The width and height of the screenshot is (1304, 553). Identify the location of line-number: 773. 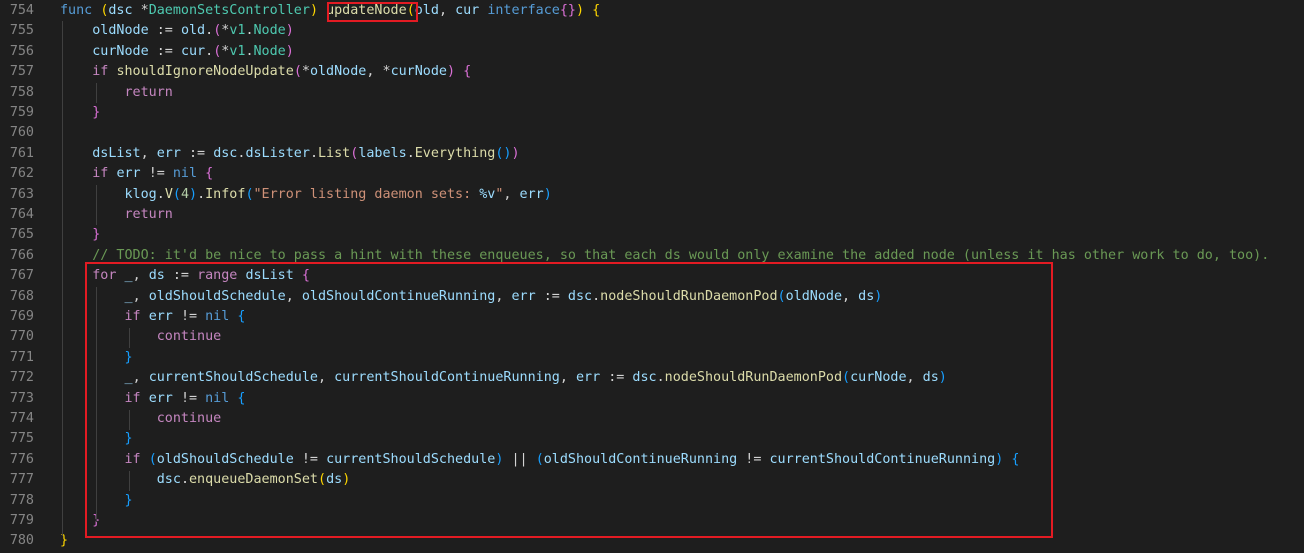
(21, 398).